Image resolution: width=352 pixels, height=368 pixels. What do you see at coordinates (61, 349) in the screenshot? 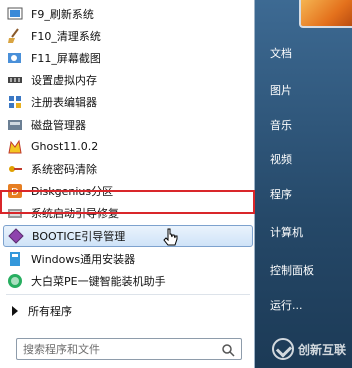
I see `search-placeholder: 搜索程序和文件` at bounding box center [61, 349].